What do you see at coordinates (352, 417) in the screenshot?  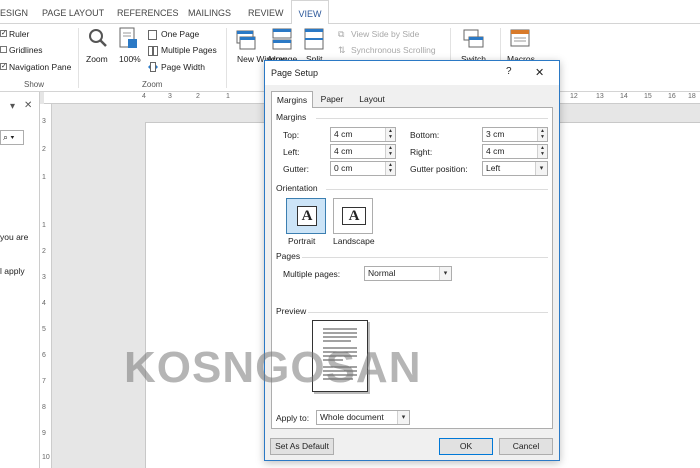 I see `apply-to-value: Whole document` at bounding box center [352, 417].